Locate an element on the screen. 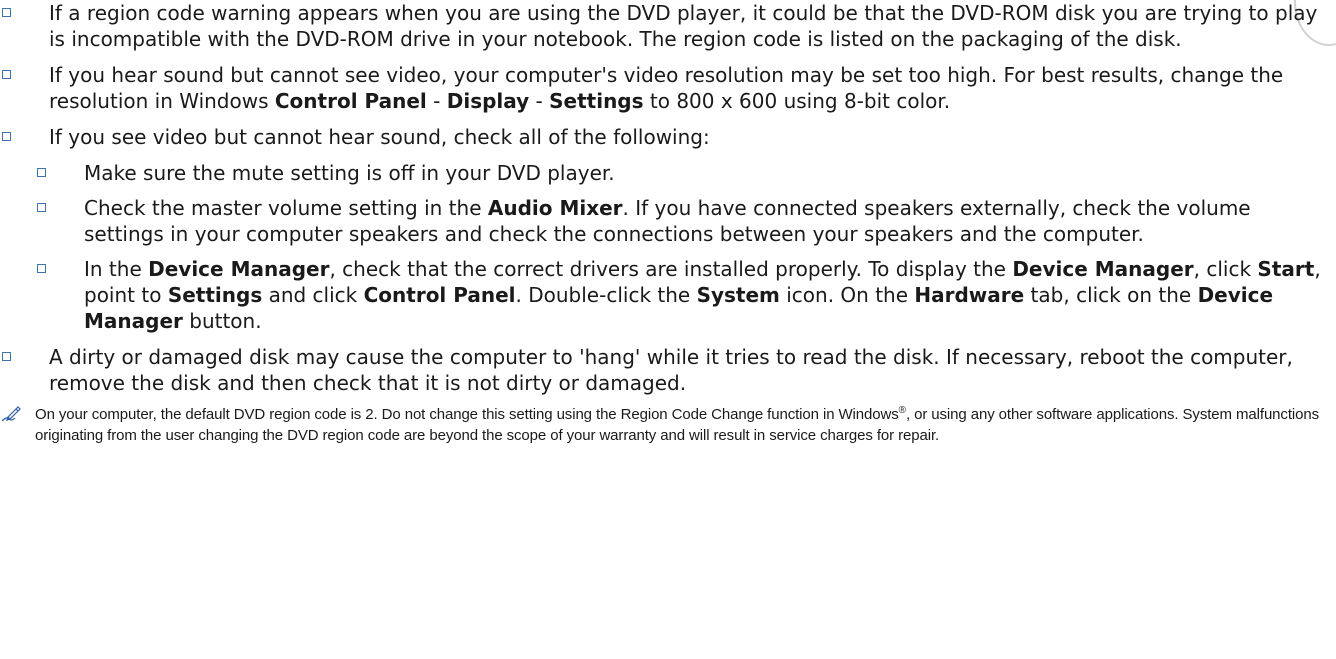  sub-list-item-text: , click is located at coordinates (1225, 269).